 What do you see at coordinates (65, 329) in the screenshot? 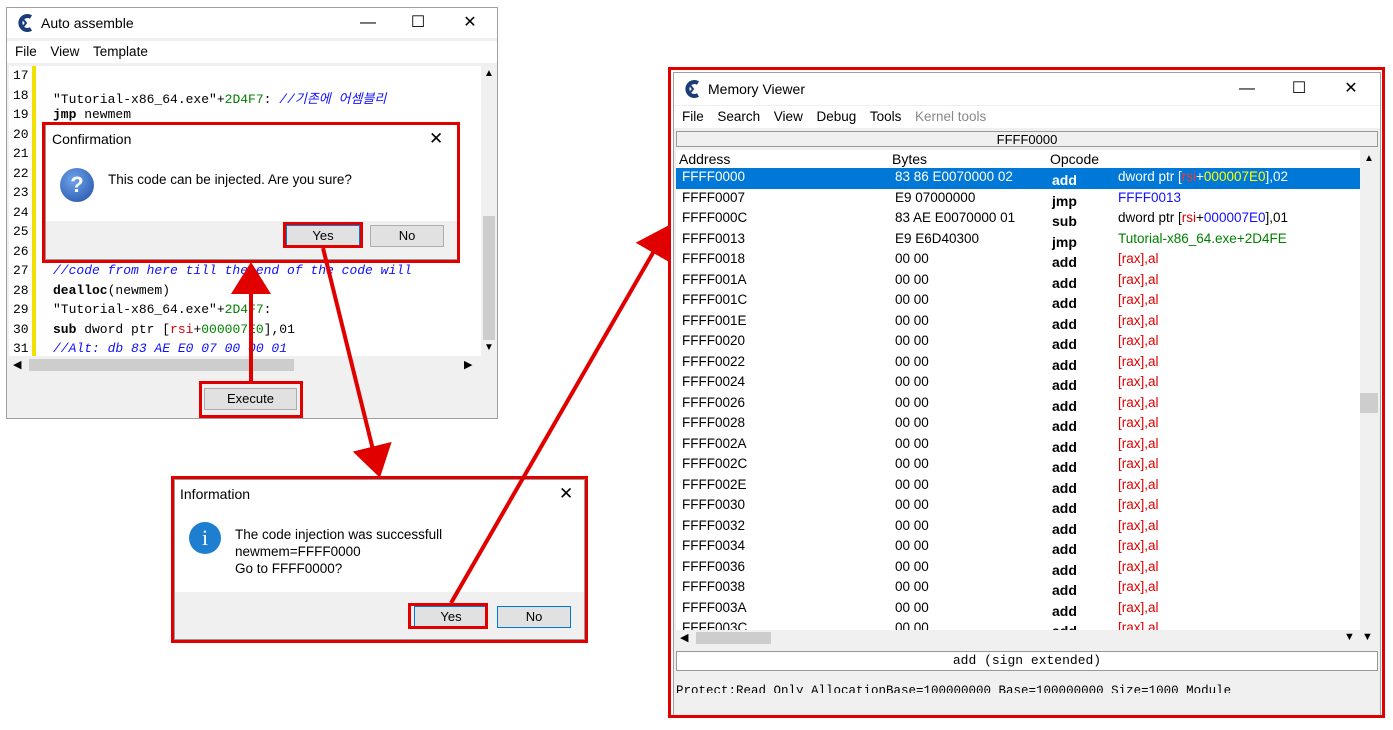
I see `code-token: sub` at bounding box center [65, 329].